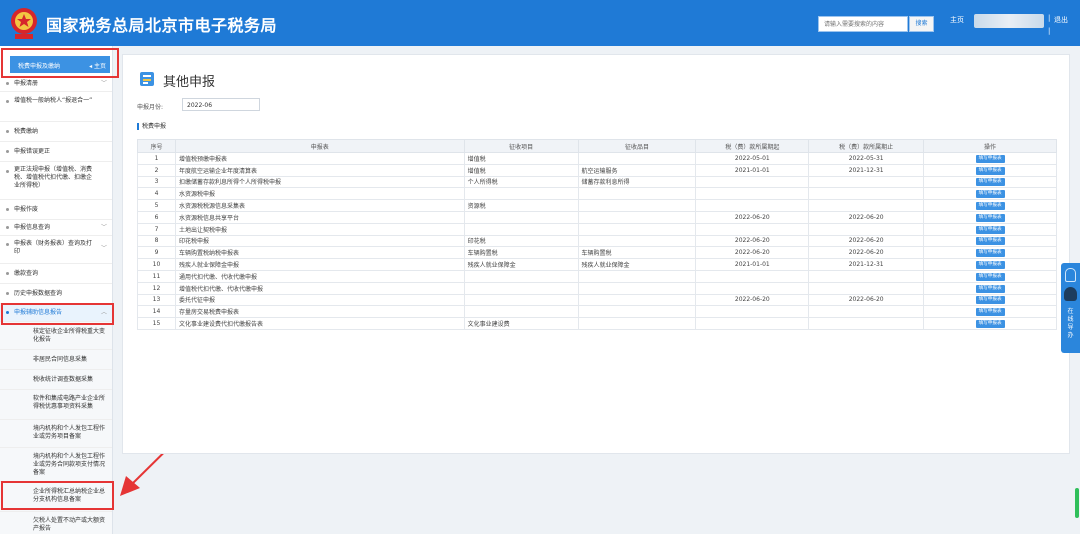 The height and width of the screenshot is (534, 1080). I want to click on levy-item-cell: 车辆购置税, so click(521, 253).